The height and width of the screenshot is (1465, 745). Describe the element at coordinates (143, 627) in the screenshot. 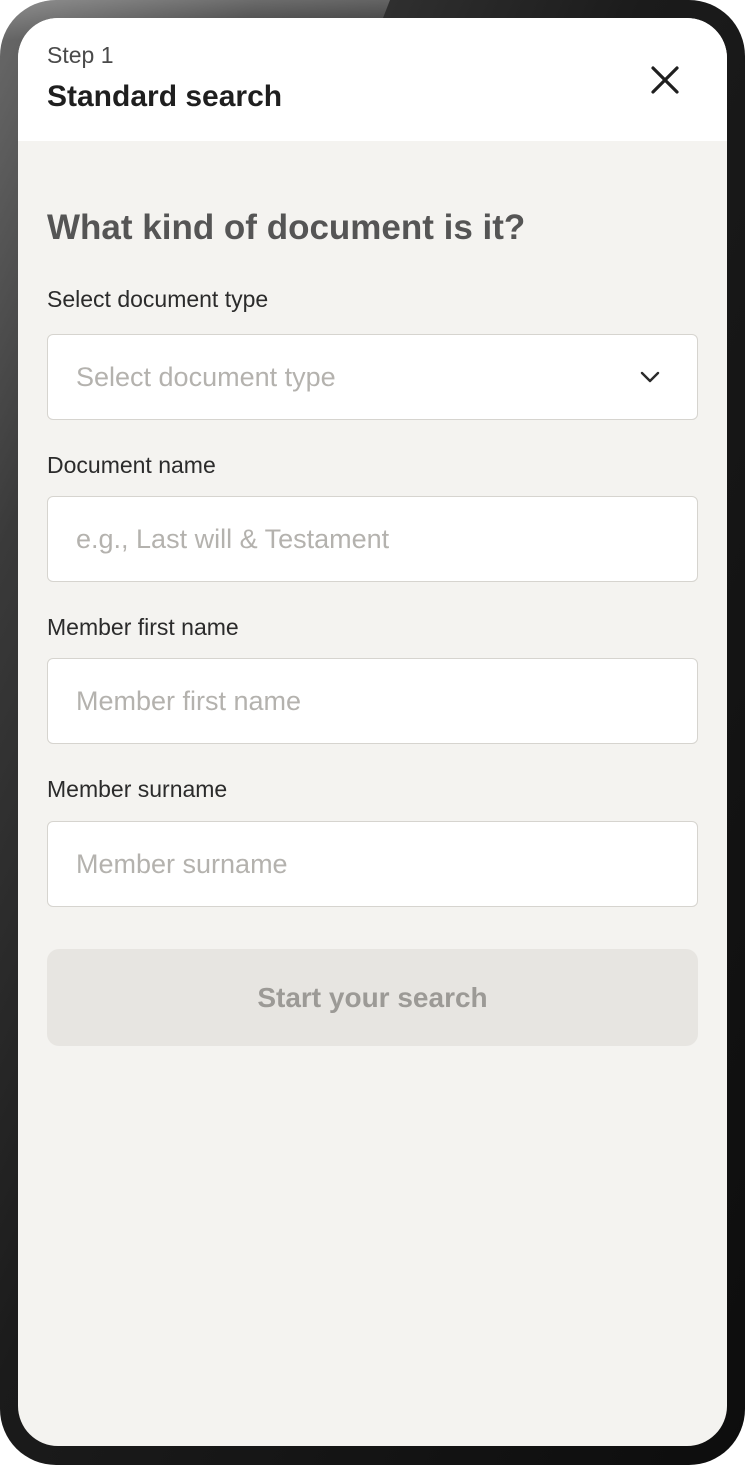

I see `first-name-label: Member first name` at that location.